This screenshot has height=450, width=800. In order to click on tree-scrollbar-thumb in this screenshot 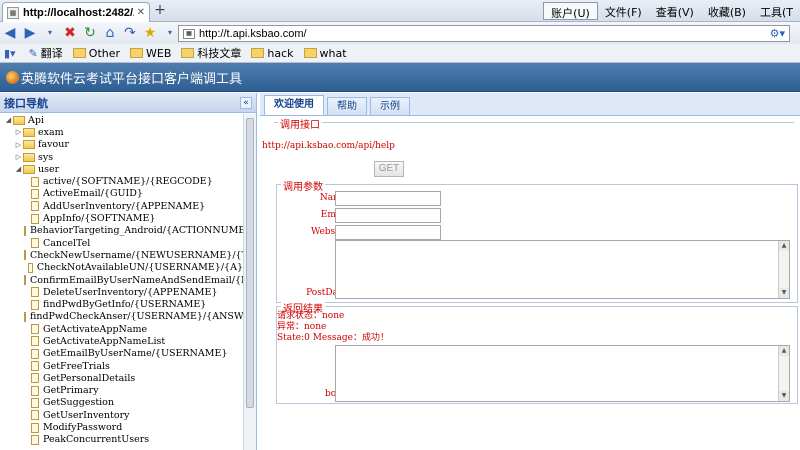, I will do `click(250, 263)`.